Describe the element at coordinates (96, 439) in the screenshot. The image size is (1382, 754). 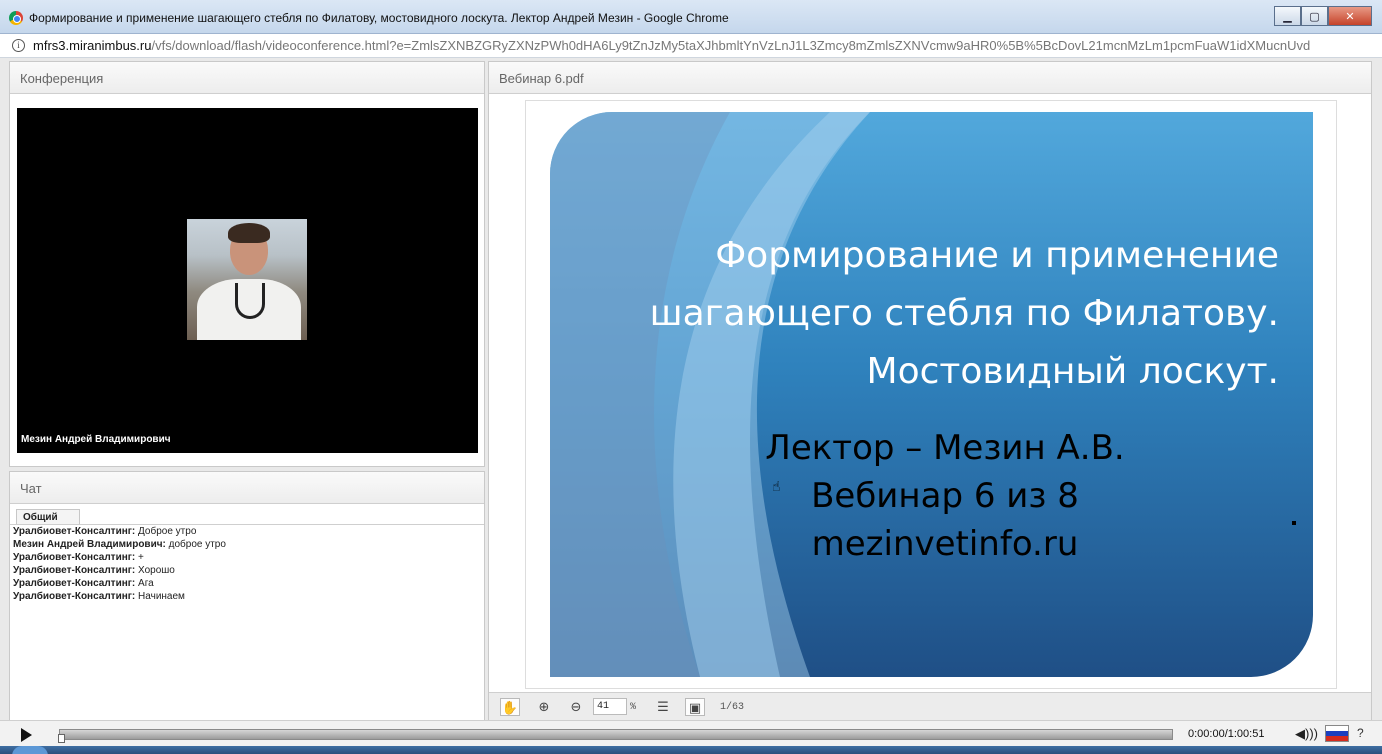
I see `participant-name: Мезин Андрей Владимирович` at that location.